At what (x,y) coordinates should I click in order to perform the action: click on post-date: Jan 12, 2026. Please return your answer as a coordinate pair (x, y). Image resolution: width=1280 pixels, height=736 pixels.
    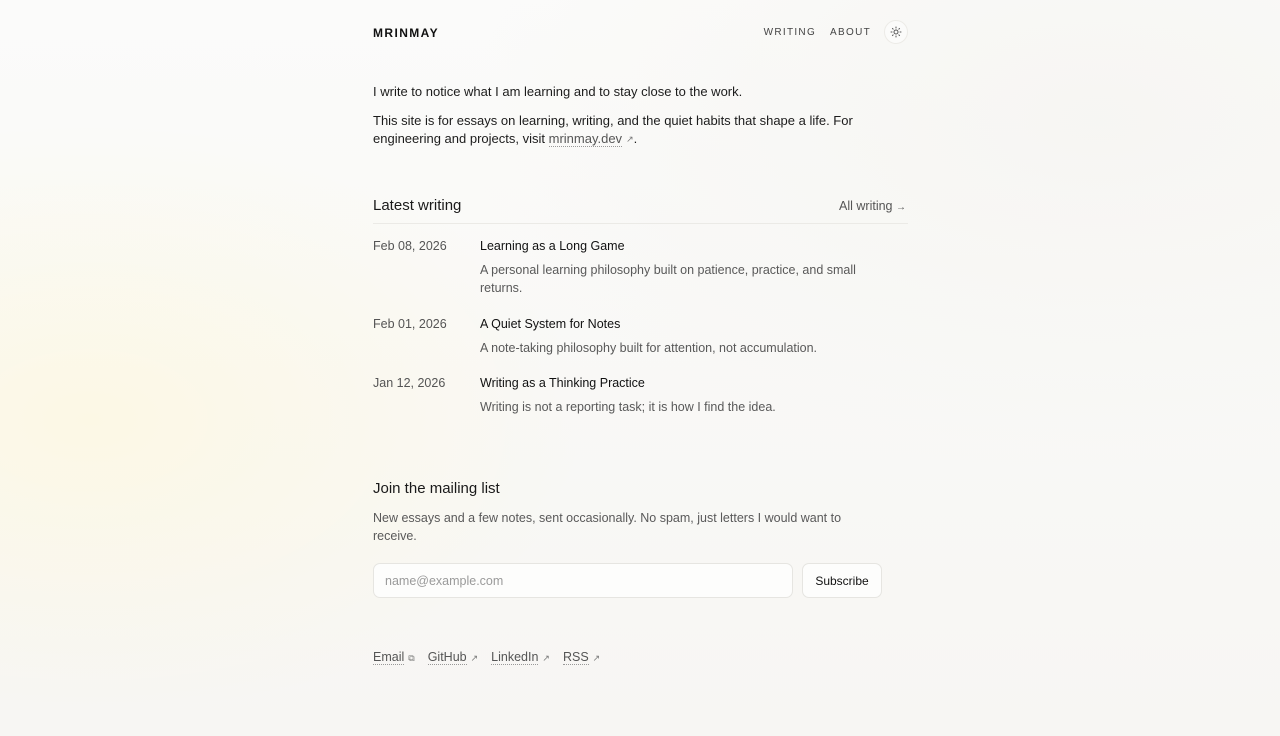
    Looking at the image, I should click on (409, 383).